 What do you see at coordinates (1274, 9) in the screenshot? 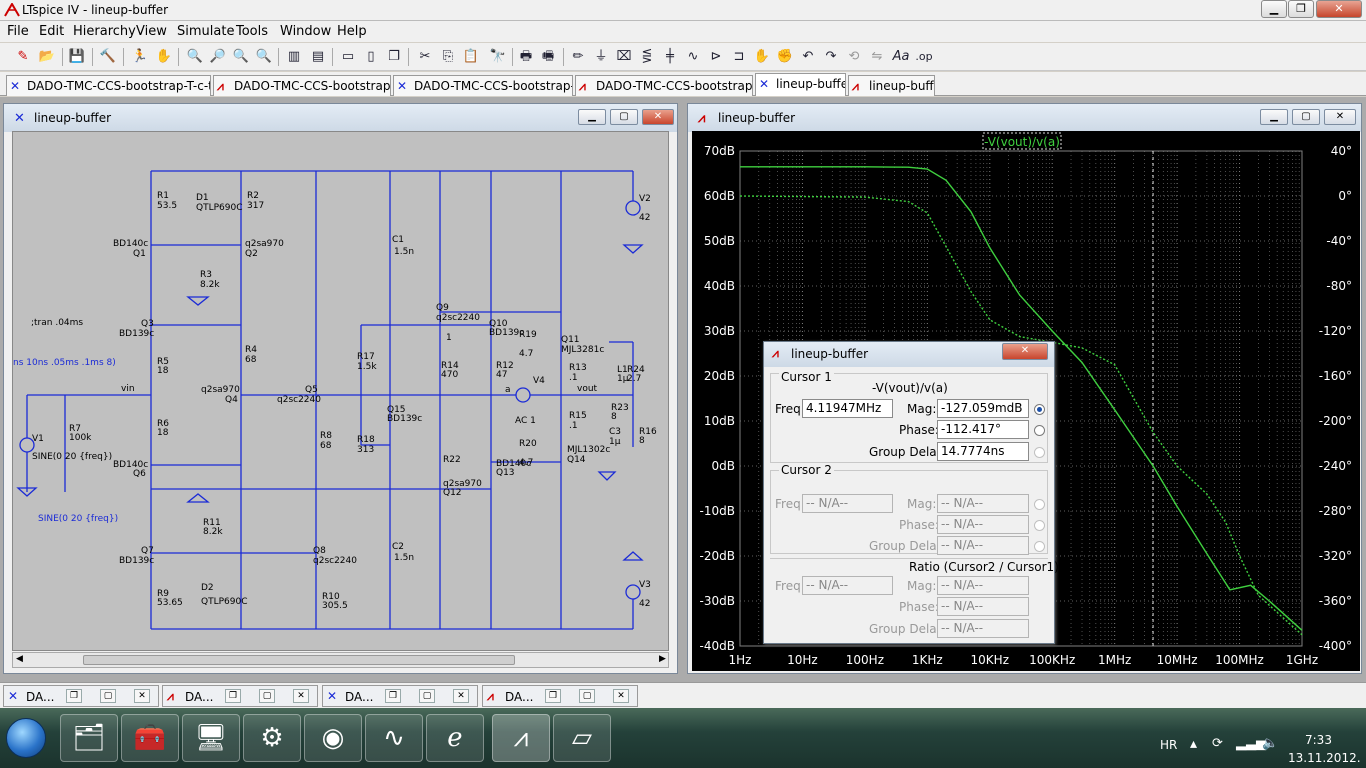
I see `app-minimize-button: ▁` at bounding box center [1274, 9].